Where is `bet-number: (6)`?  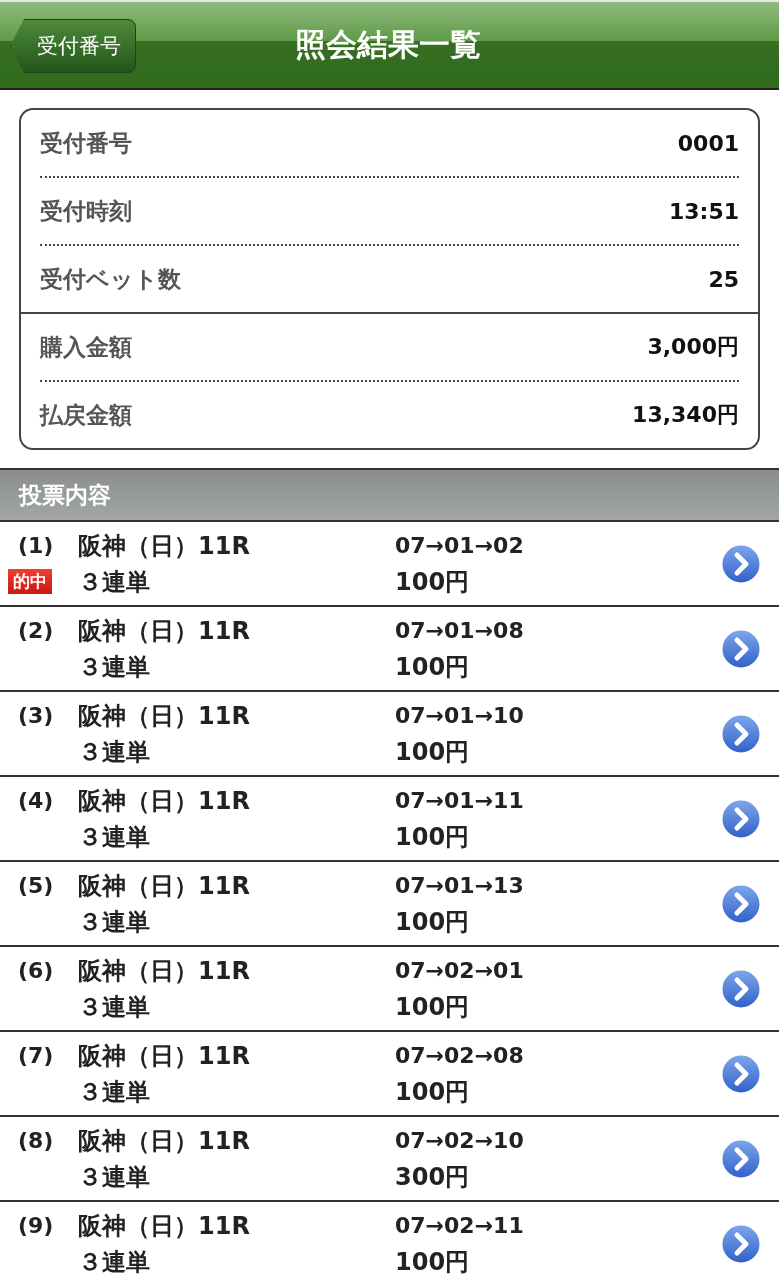
bet-number: (6) is located at coordinates (36, 970).